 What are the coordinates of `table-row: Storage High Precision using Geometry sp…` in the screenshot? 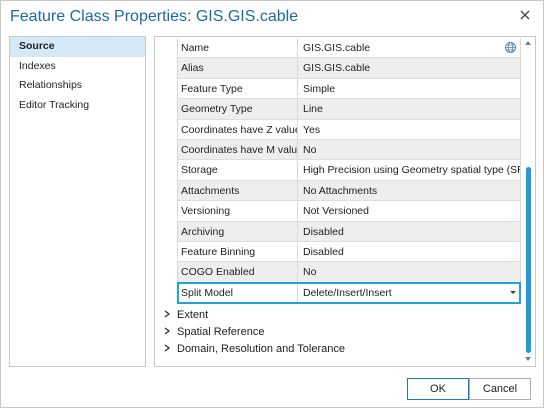 It's located at (349, 170).